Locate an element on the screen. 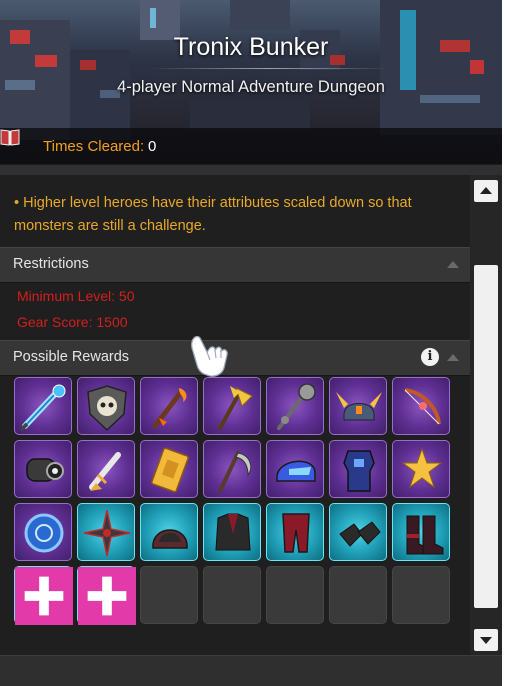  arm-cannon-icon is located at coordinates (45, 470).